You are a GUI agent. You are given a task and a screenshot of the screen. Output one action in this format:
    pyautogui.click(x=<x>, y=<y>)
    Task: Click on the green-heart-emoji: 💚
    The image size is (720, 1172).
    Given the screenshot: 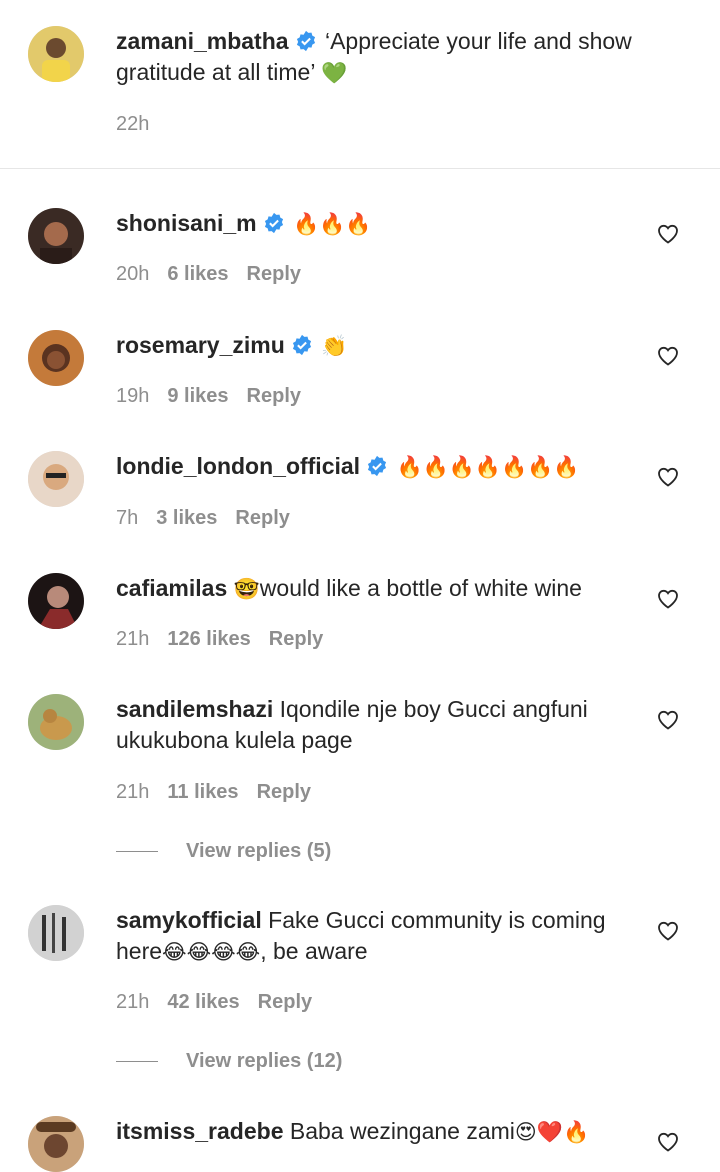 What is the action you would take?
    pyautogui.click(x=334, y=73)
    